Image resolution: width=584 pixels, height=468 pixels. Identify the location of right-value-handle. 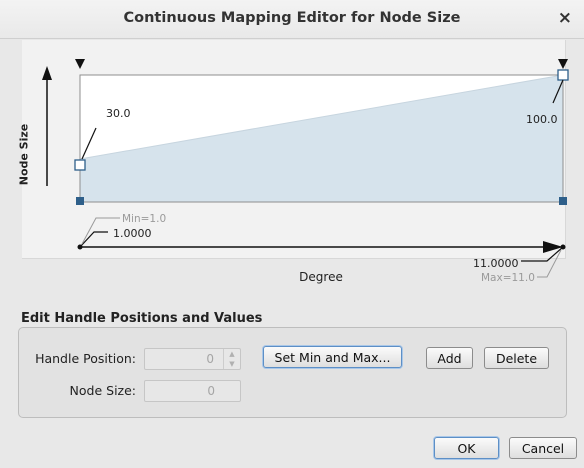
(563, 75).